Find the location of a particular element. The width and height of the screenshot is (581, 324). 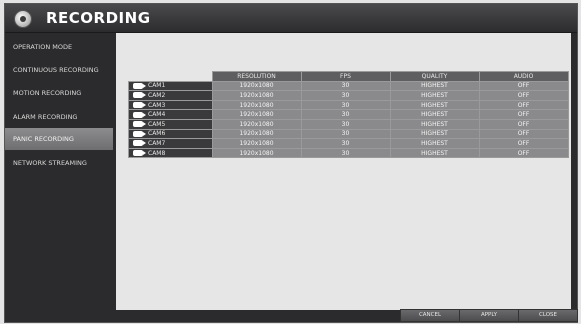

sidebar-item-panic-recording: PANIC RECORDING is located at coordinates (59, 139).